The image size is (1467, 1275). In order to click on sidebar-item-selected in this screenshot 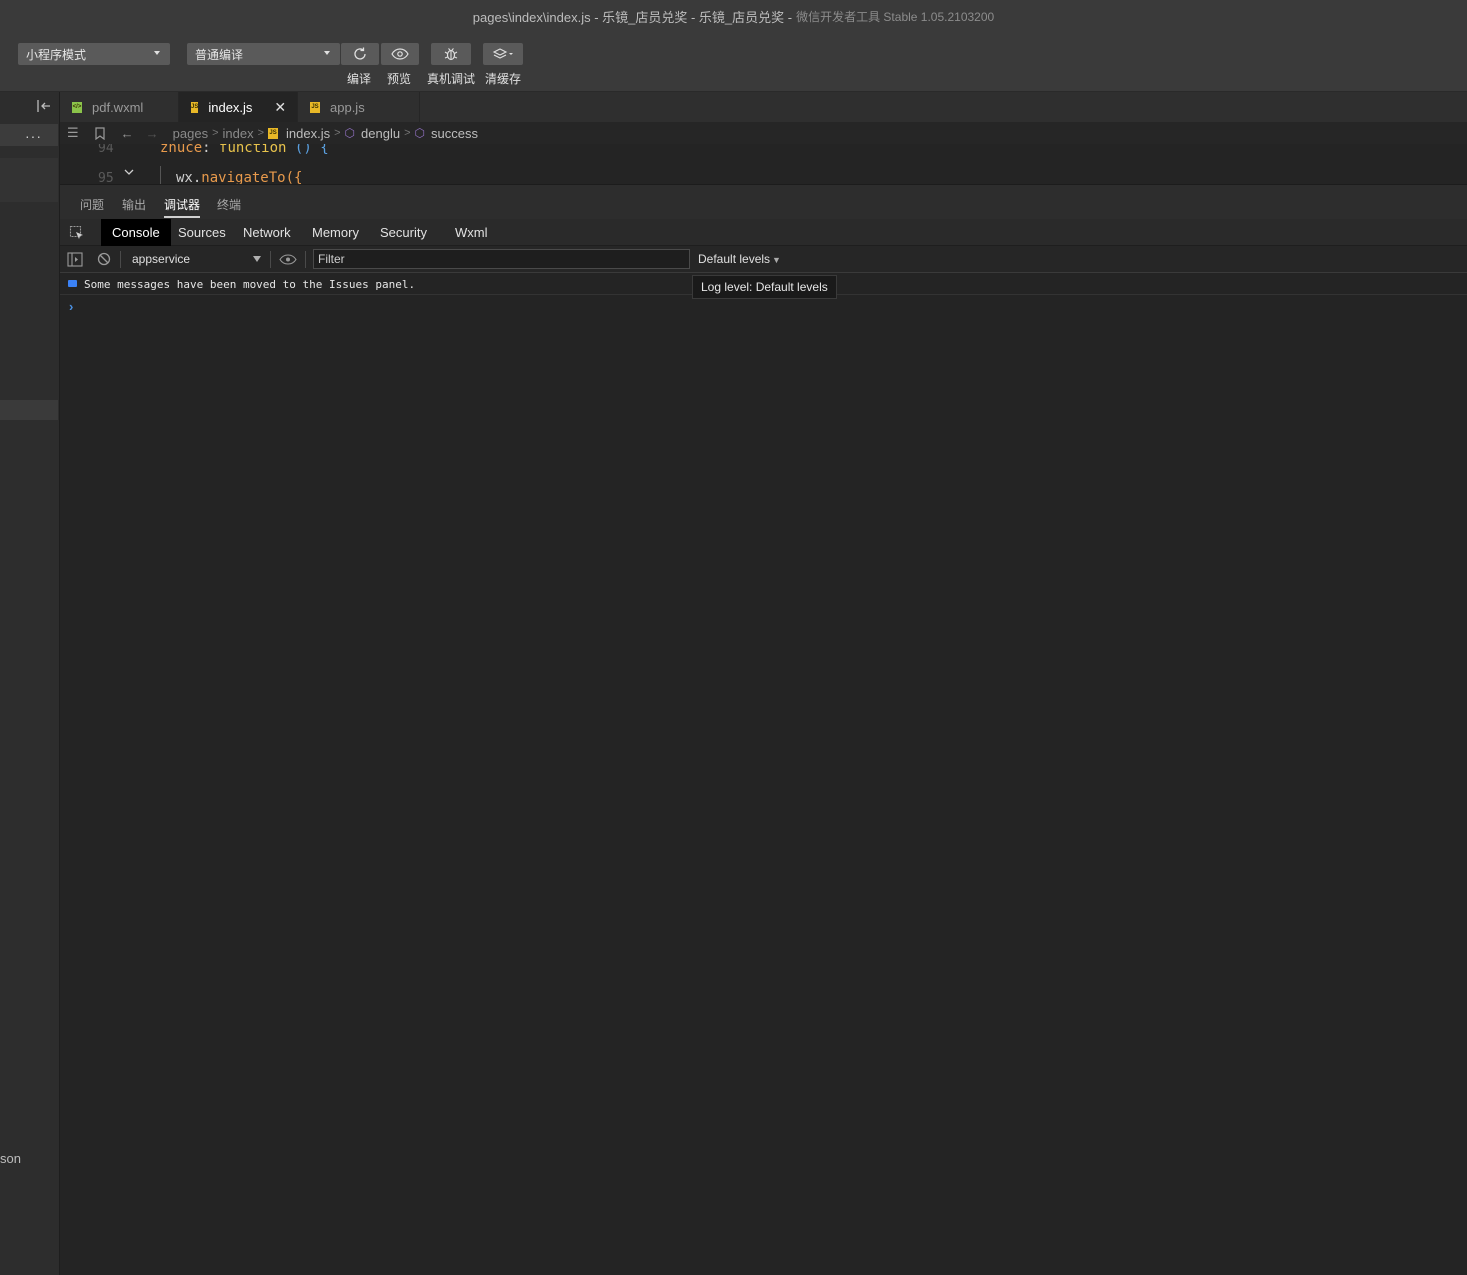, I will do `click(29, 410)`.